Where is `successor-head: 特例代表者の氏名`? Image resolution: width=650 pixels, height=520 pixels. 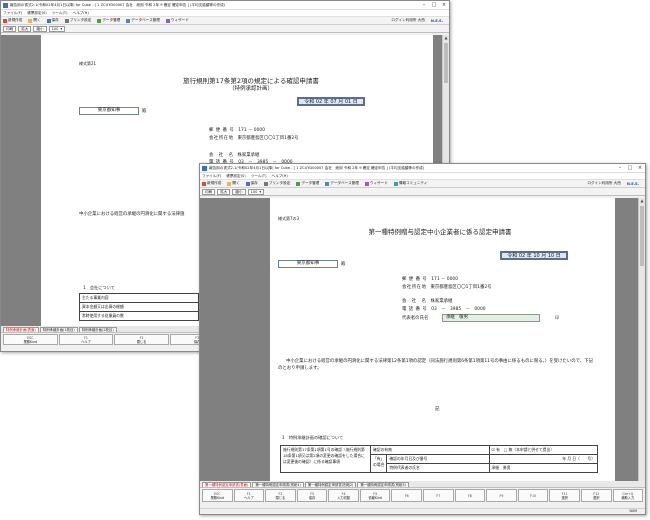
successor-head: 特例代表者の氏名 is located at coordinates (438, 468).